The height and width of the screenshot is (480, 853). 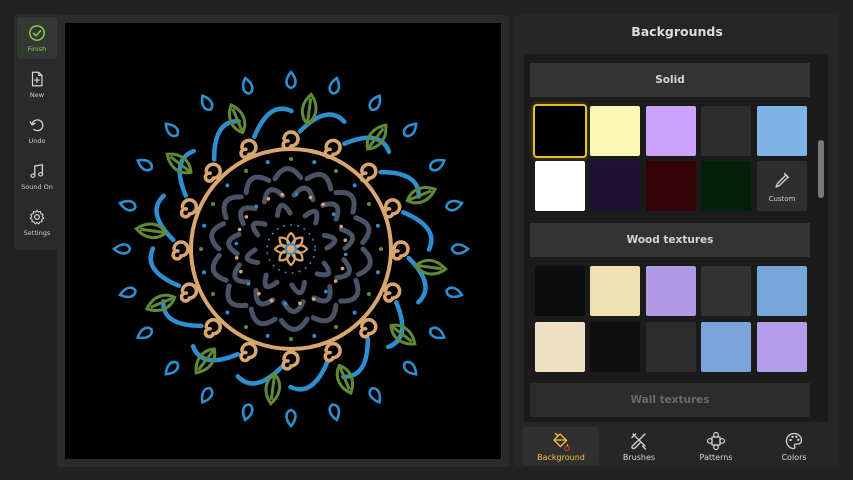 I want to click on sound-toggle-button: Sound On, so click(x=37, y=176).